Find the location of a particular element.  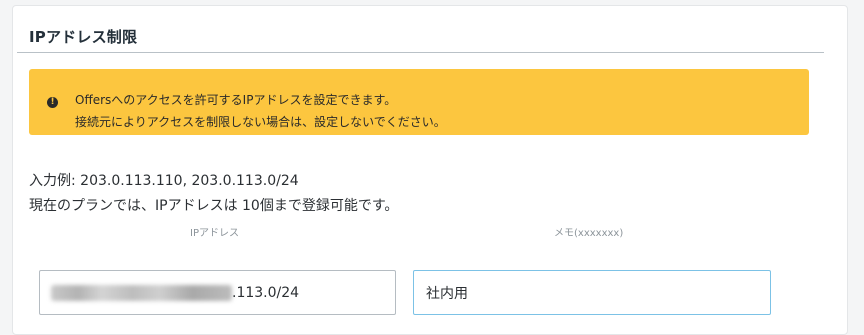

input-example-text: 入力例: 203.0.113.110, 203.0.113.0/24 is located at coordinates (164, 181).